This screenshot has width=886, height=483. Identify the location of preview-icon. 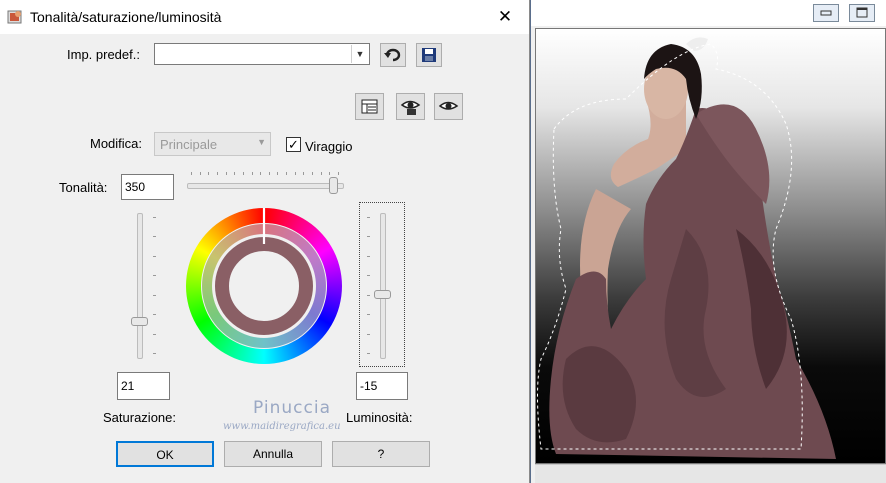
(448, 105).